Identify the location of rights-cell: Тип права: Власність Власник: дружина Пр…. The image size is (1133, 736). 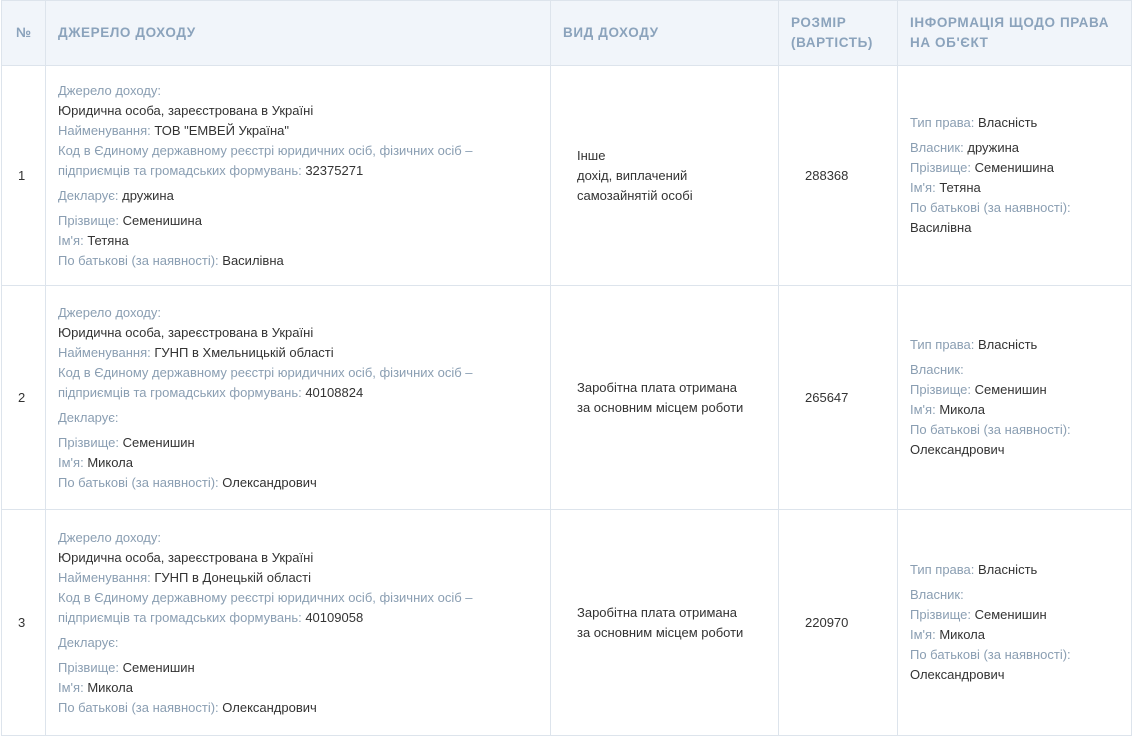
(1014, 175).